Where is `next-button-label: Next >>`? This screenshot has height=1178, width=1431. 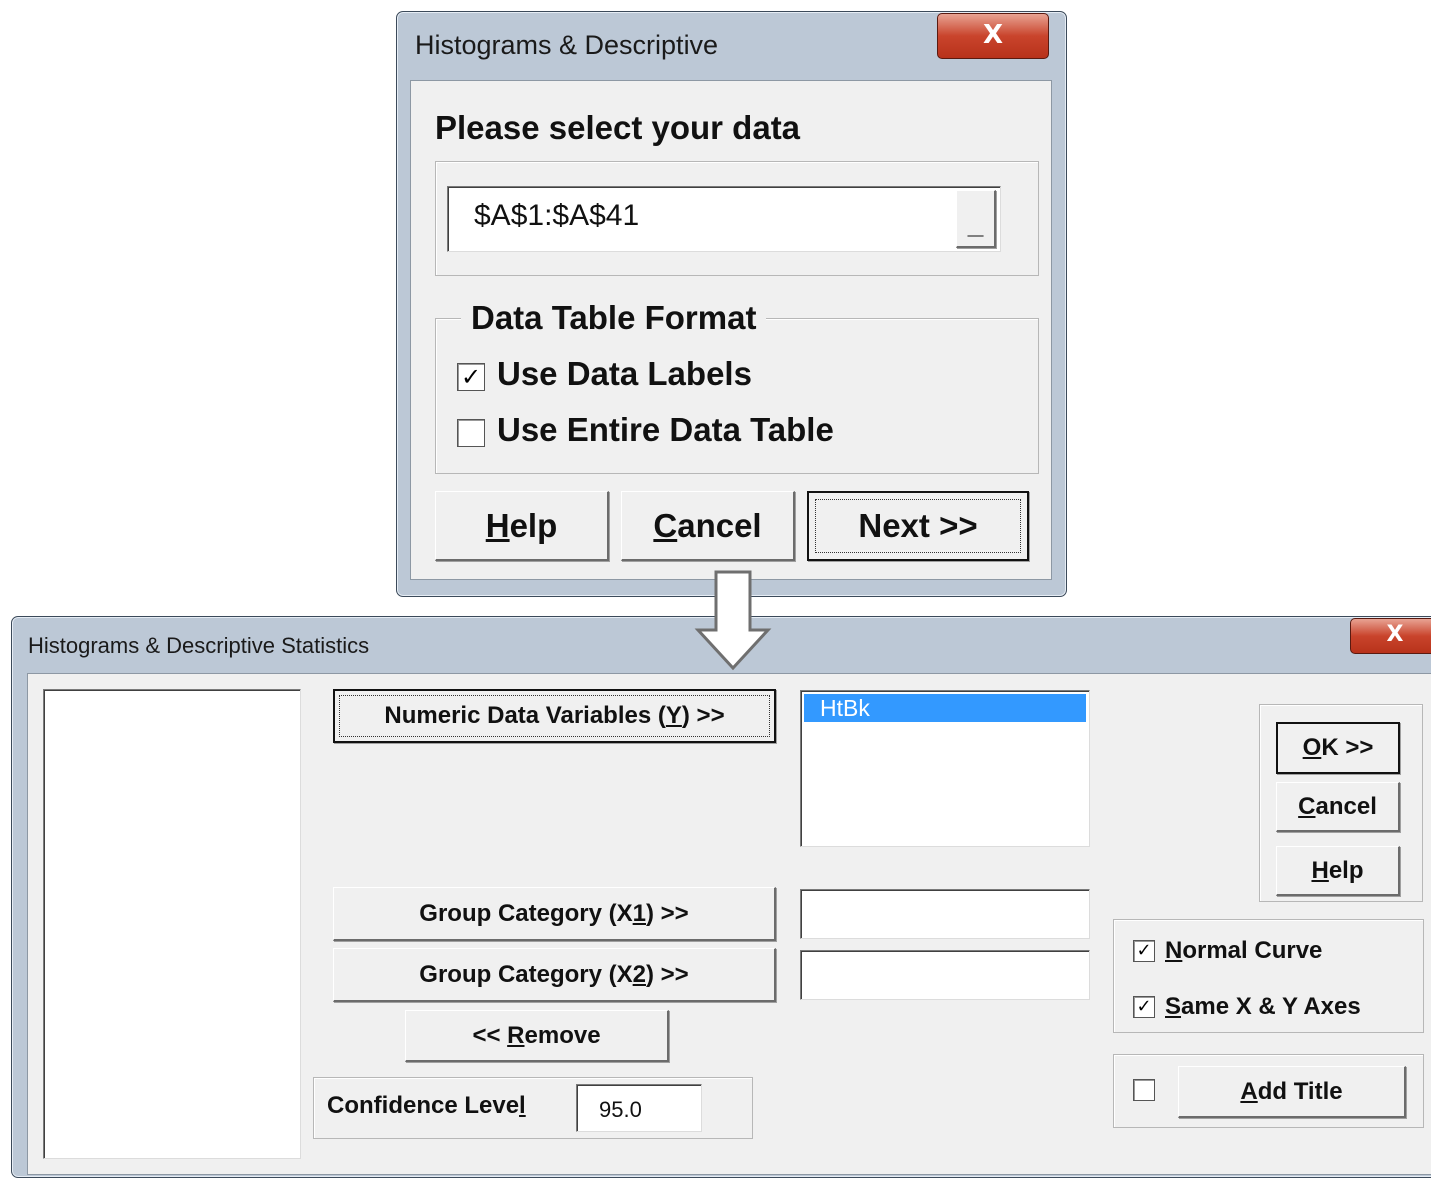
next-button-label: Next >> is located at coordinates (918, 525).